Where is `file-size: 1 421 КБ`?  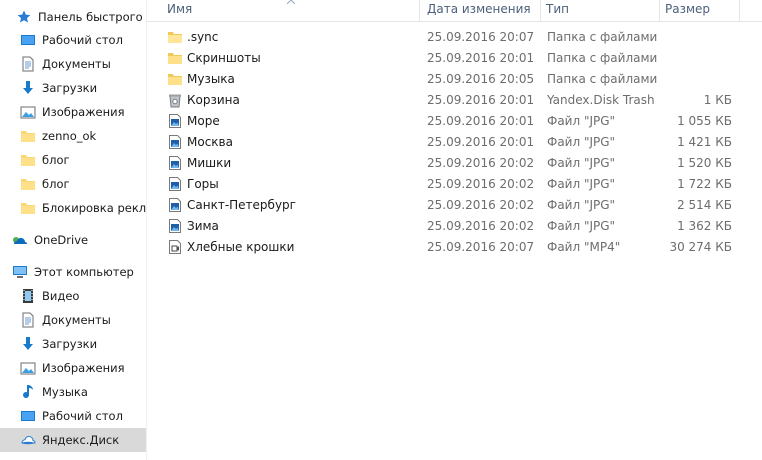
file-size: 1 421 КБ is located at coordinates (704, 142).